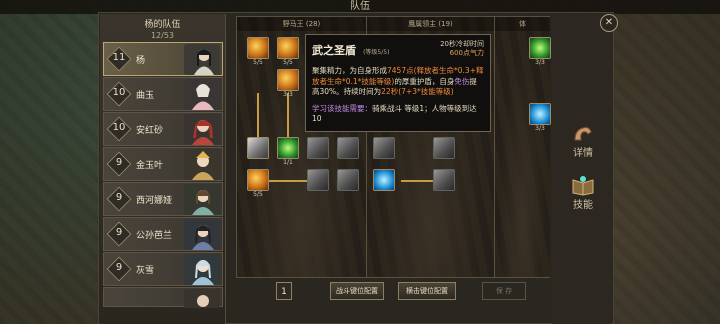 The width and height of the screenshot is (720, 324). What do you see at coordinates (288, 162) in the screenshot?
I see `skill-level-label: 1/1` at bounding box center [288, 162].